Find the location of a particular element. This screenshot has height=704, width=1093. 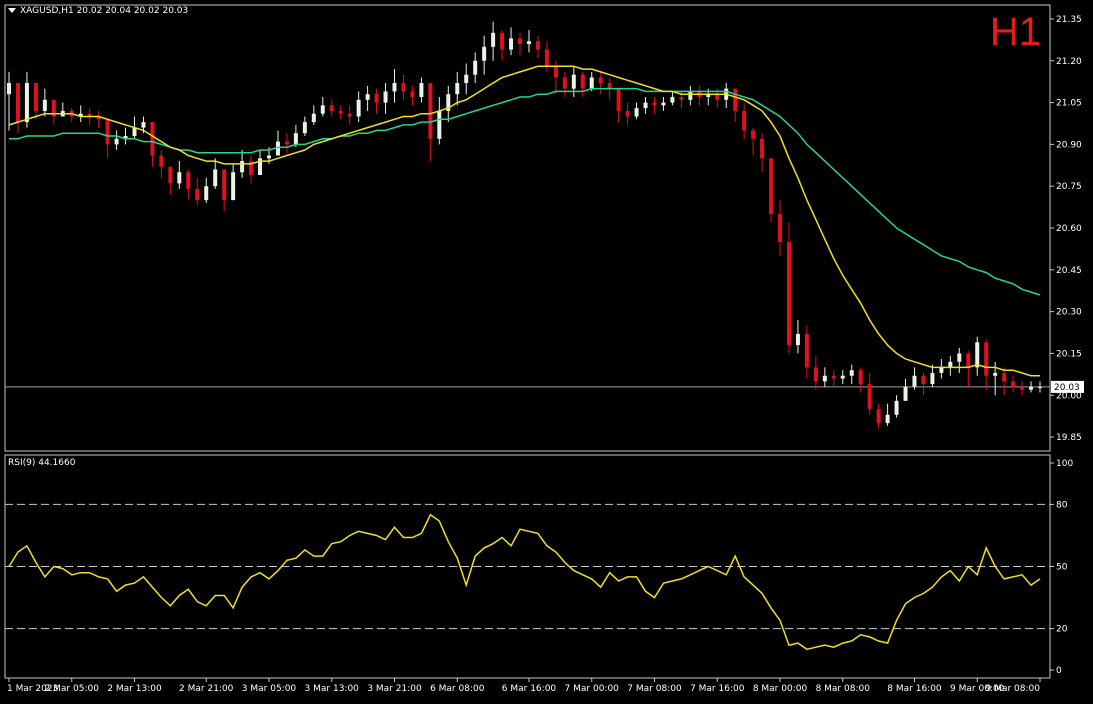

current-price-label: 20.03 is located at coordinates (1067, 388).